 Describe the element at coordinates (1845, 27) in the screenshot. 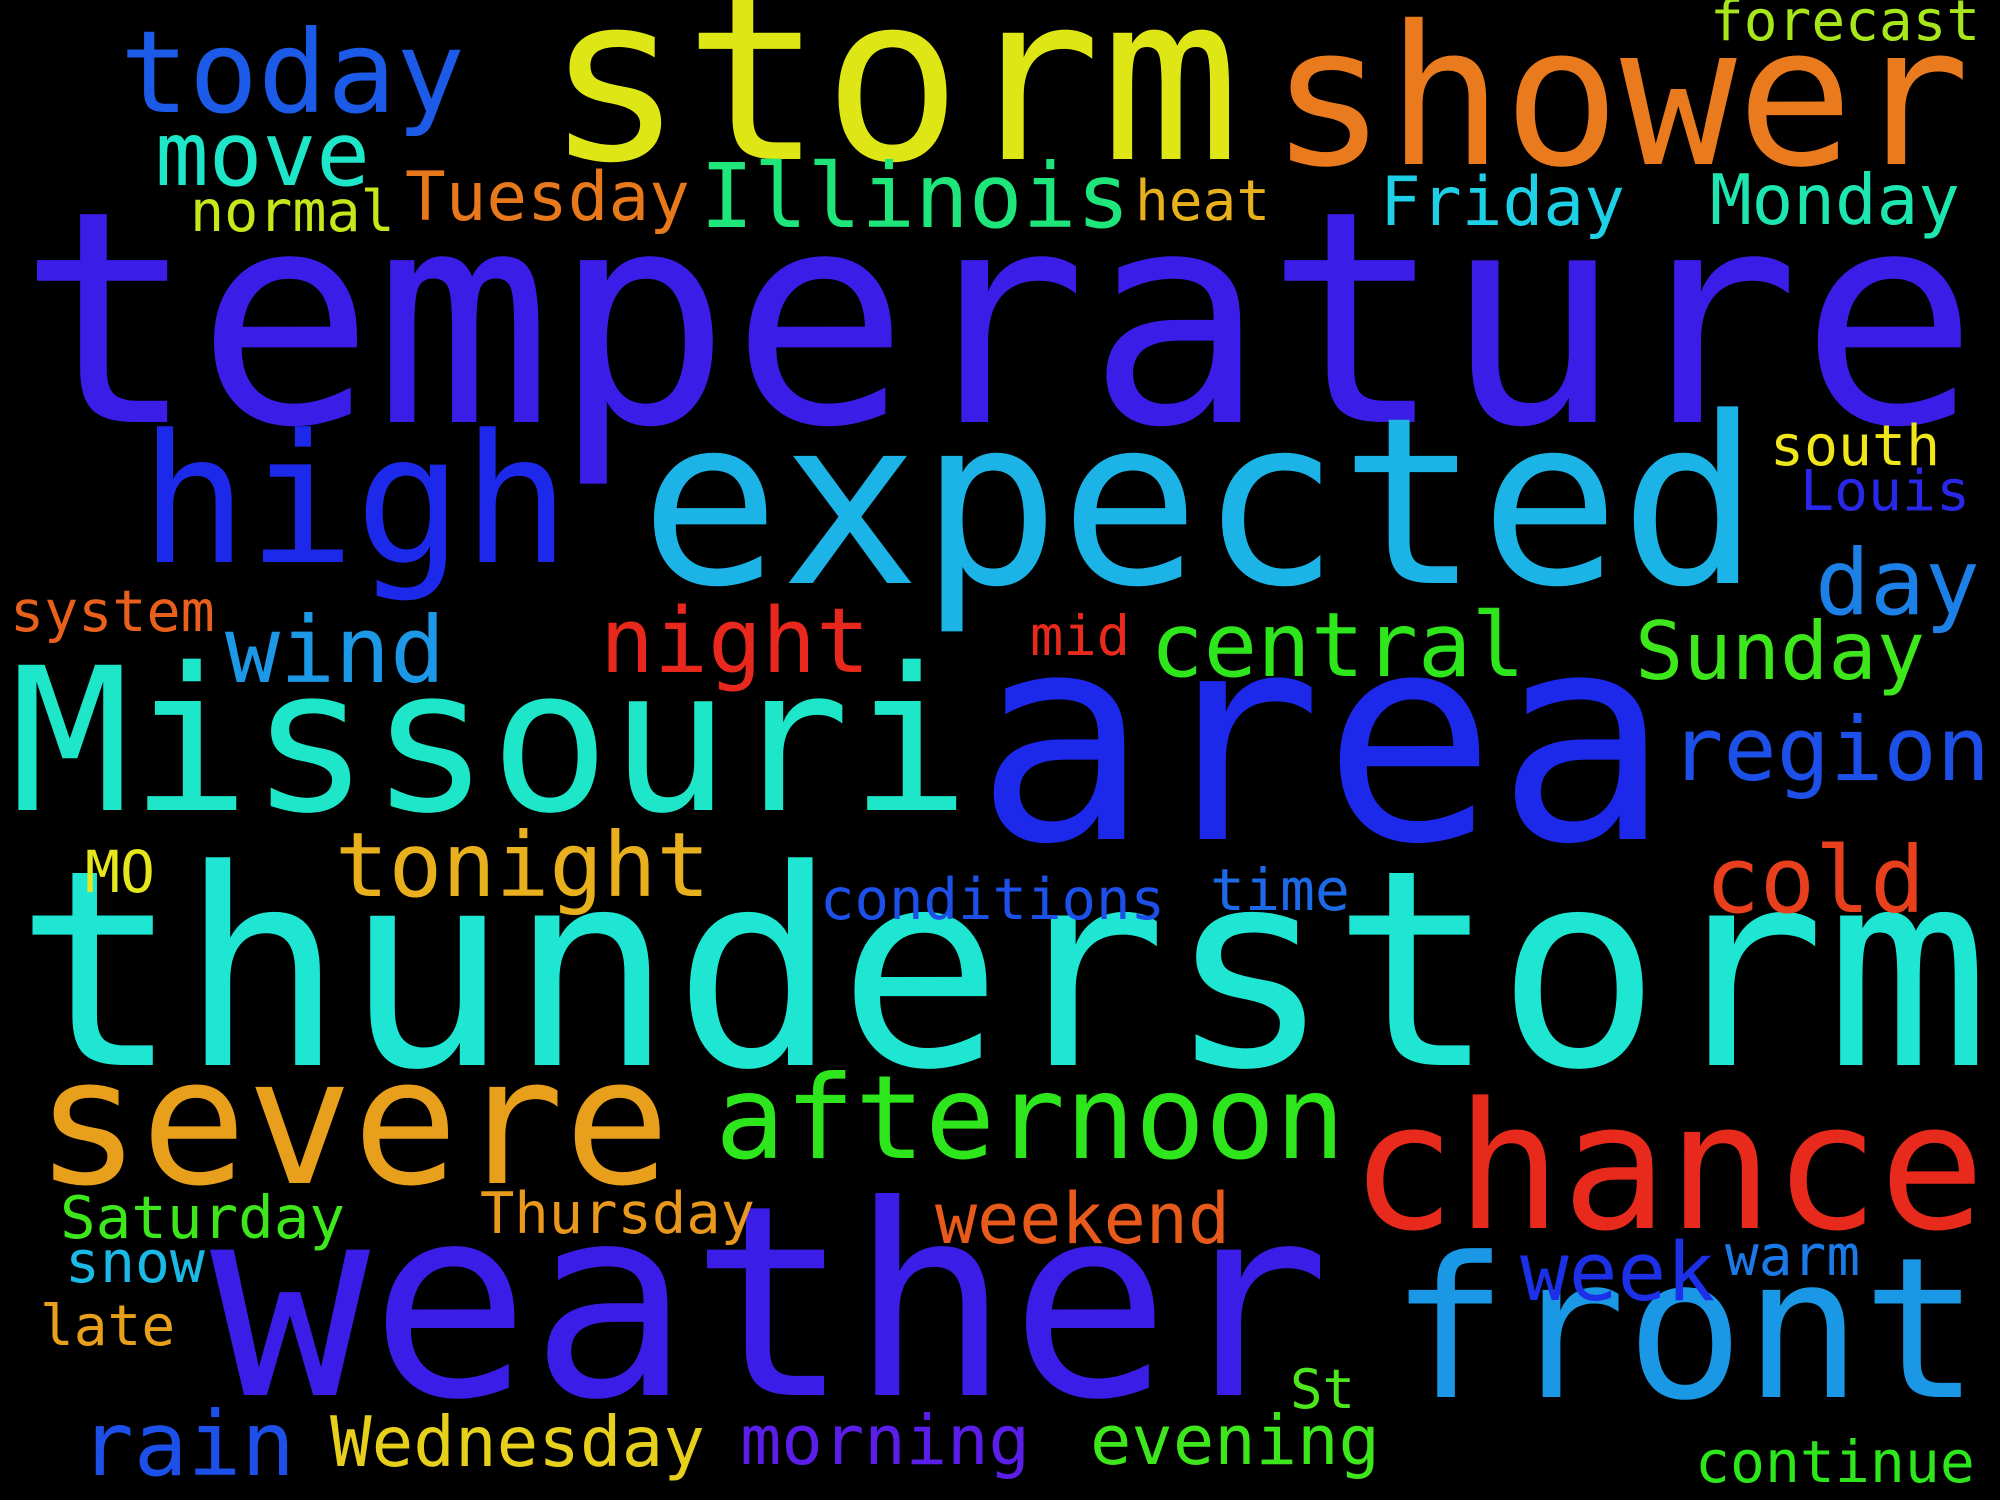

I see `word-forecast: forecast` at that location.